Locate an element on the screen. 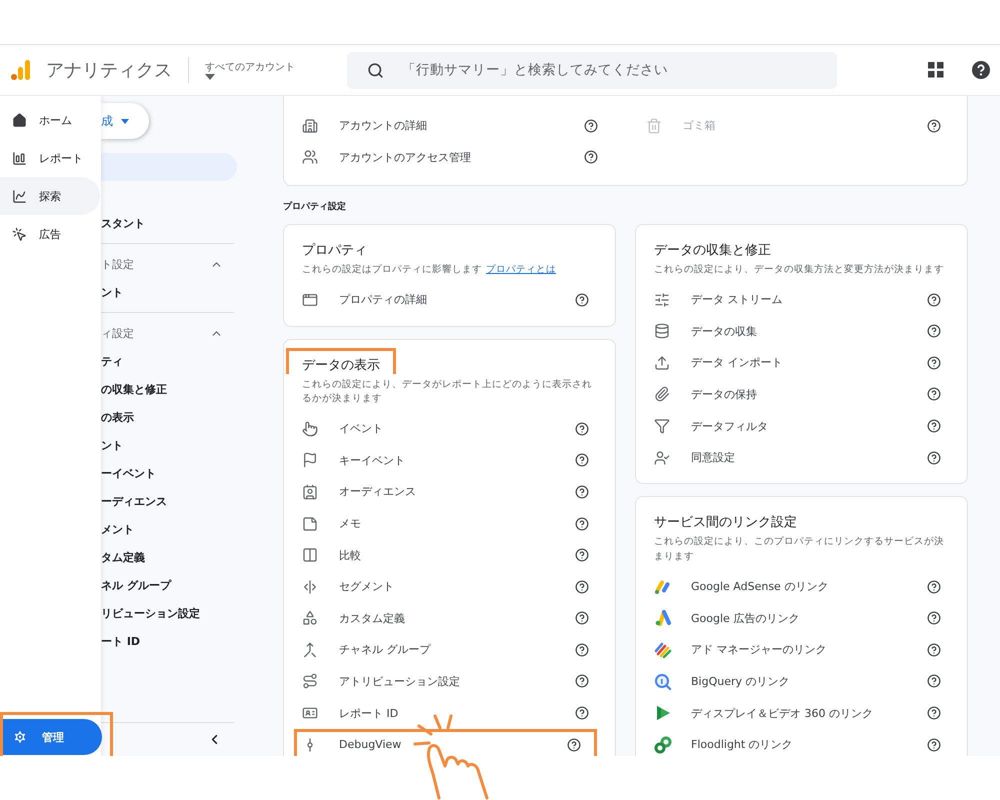 This screenshot has width=1000, height=800. settings-link: DebugView is located at coordinates (453, 745).